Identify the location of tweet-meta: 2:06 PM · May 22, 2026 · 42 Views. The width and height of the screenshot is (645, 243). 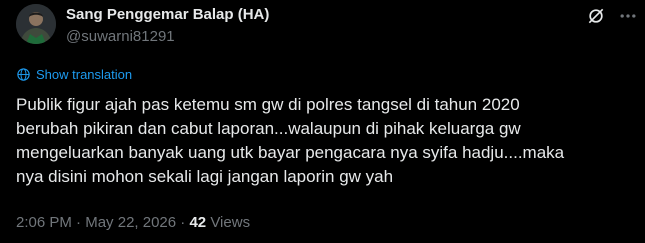
(133, 222).